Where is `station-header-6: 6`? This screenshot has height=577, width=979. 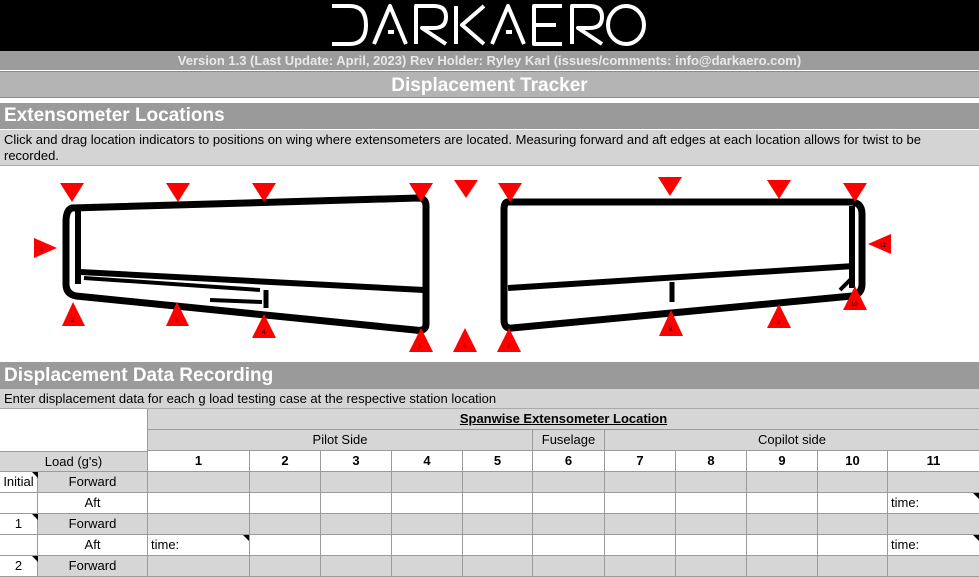 station-header-6: 6 is located at coordinates (568, 461).